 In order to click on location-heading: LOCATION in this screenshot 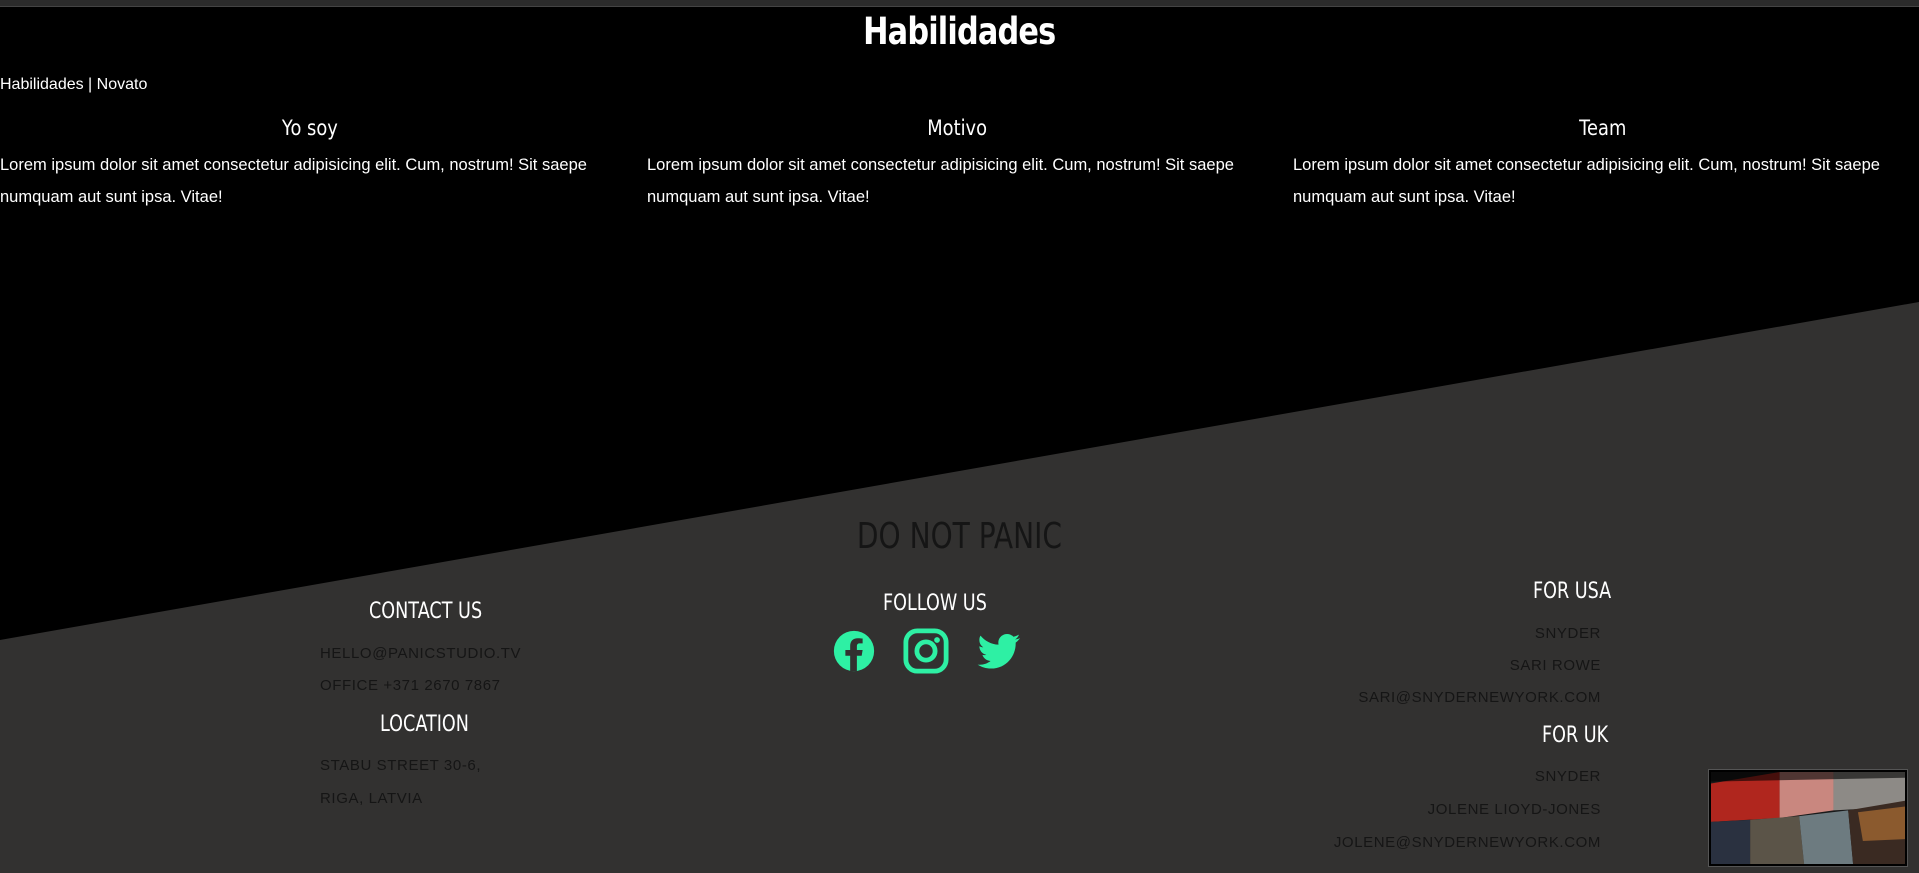, I will do `click(424, 724)`.